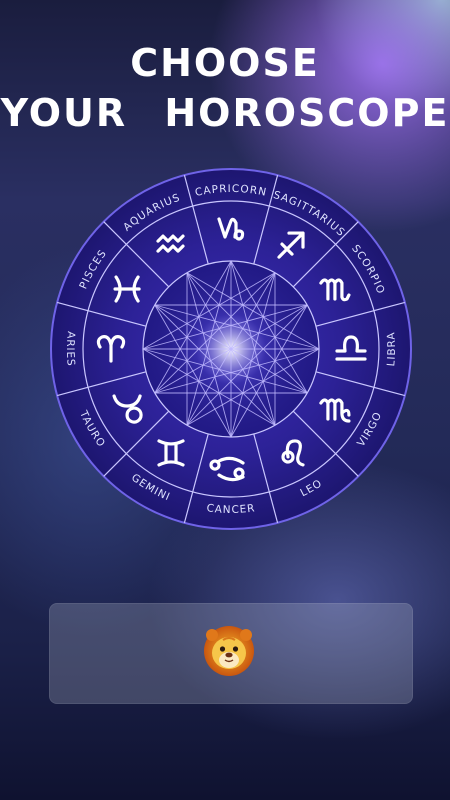 The width and height of the screenshot is (450, 800). What do you see at coordinates (225, 113) in the screenshot?
I see `title-line-2: YOUR HOROSCOPE` at bounding box center [225, 113].